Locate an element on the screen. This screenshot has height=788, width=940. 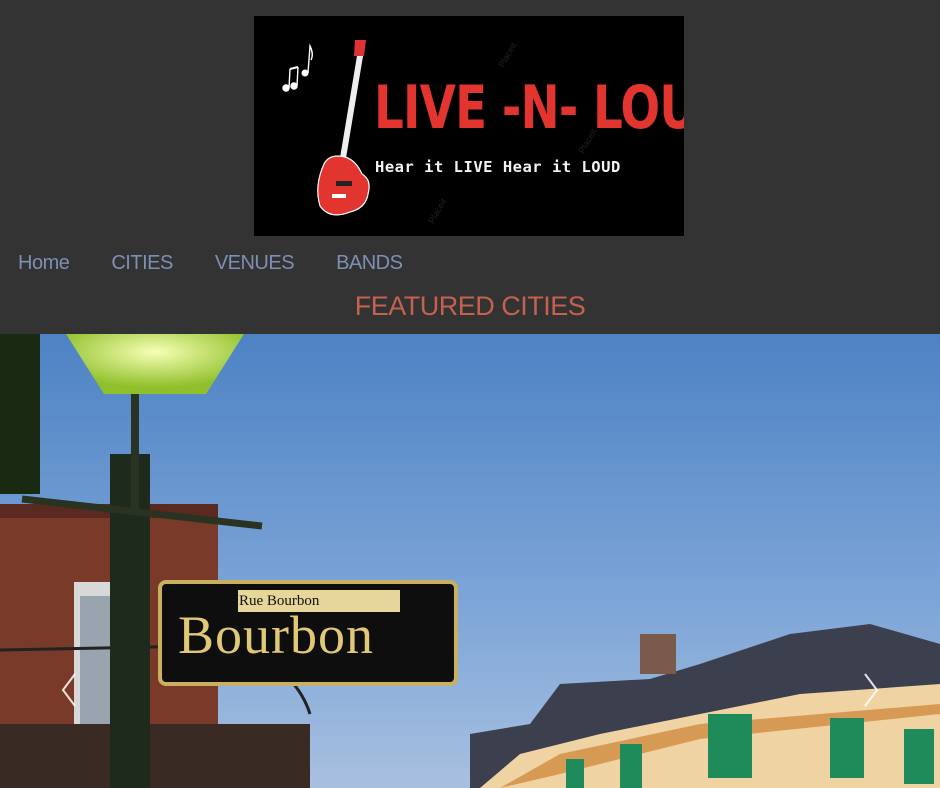
logo-tagline: Hear it LIVE Hear it LOUD is located at coordinates (498, 167).